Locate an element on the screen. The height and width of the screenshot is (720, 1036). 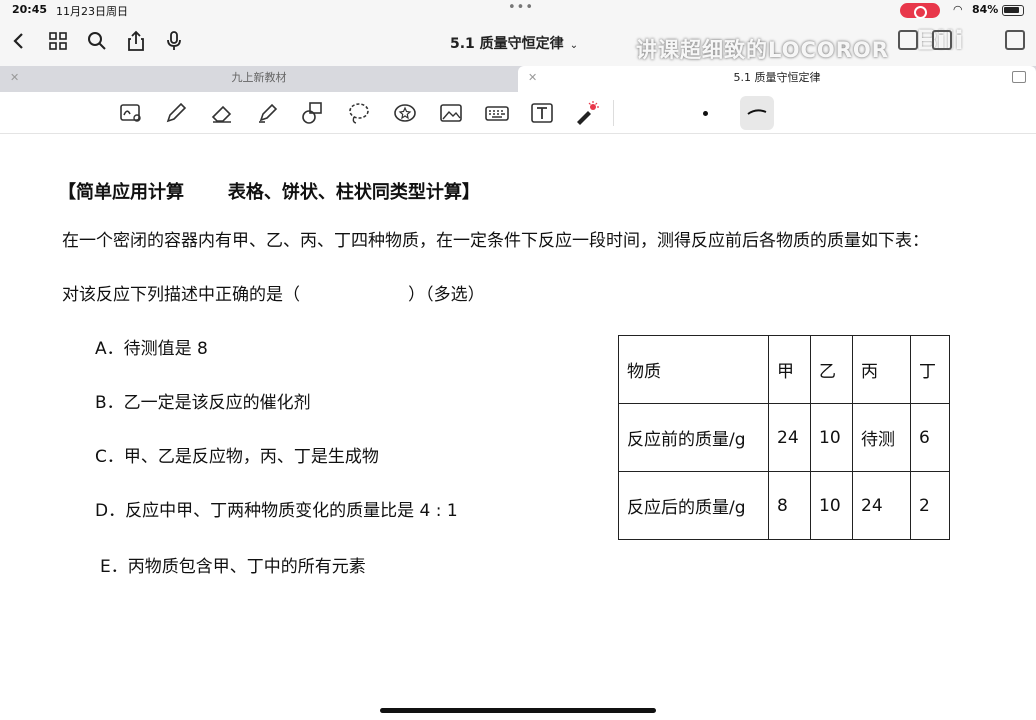
table-cell: 2 is located at coordinates (930, 505).